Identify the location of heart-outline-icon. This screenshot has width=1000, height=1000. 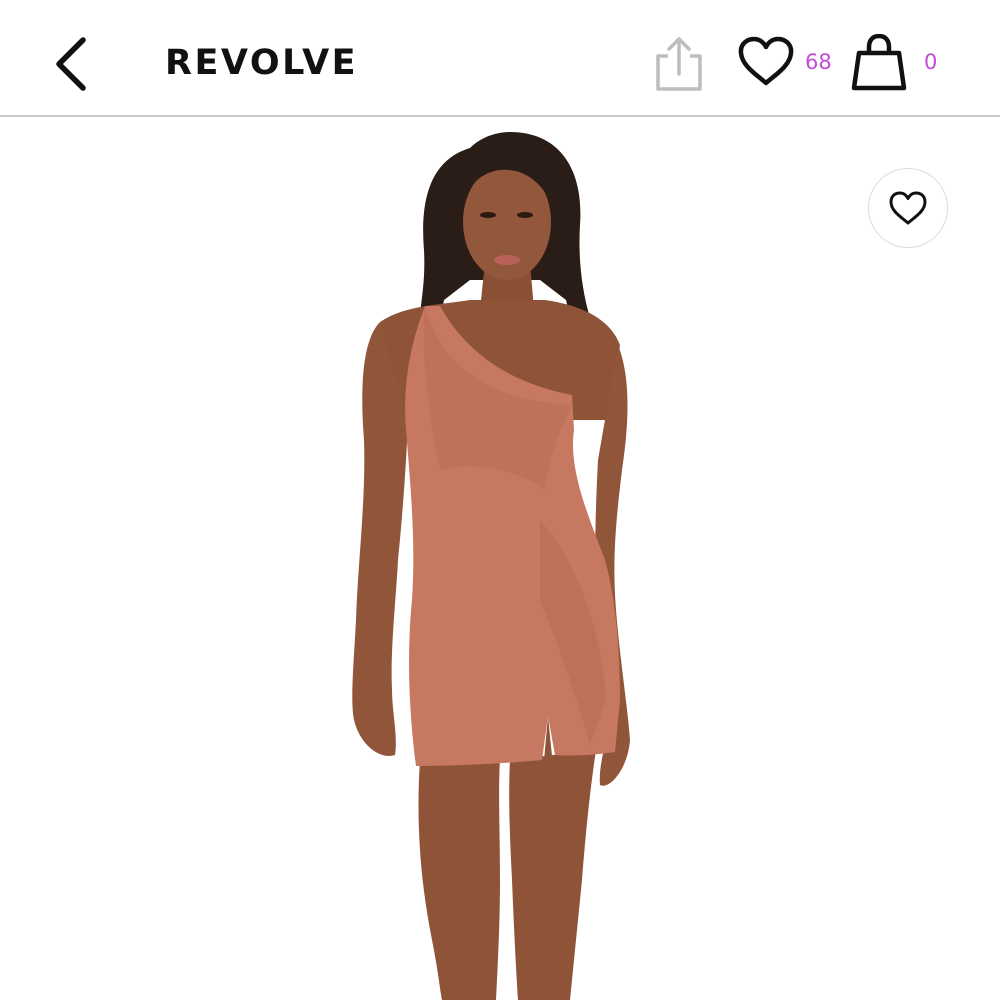
(908, 208).